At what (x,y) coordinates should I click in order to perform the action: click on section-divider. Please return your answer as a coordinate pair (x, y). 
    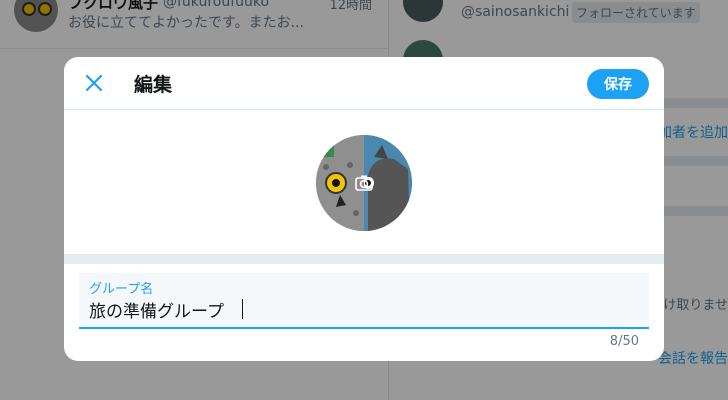
    Looking at the image, I should click on (364, 259).